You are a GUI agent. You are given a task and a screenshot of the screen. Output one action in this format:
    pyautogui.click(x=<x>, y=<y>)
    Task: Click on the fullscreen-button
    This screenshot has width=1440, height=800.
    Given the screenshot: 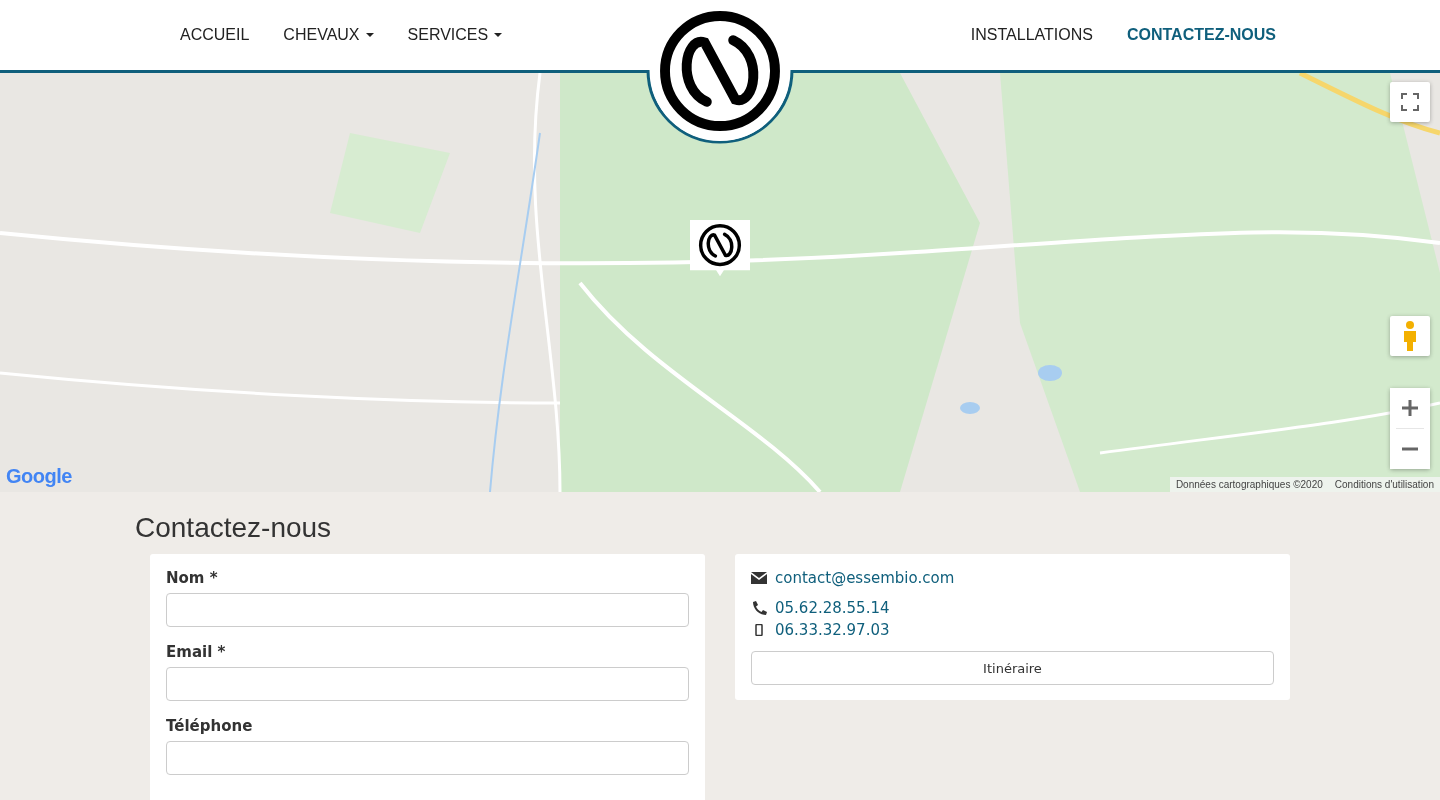 What is the action you would take?
    pyautogui.click(x=1410, y=102)
    